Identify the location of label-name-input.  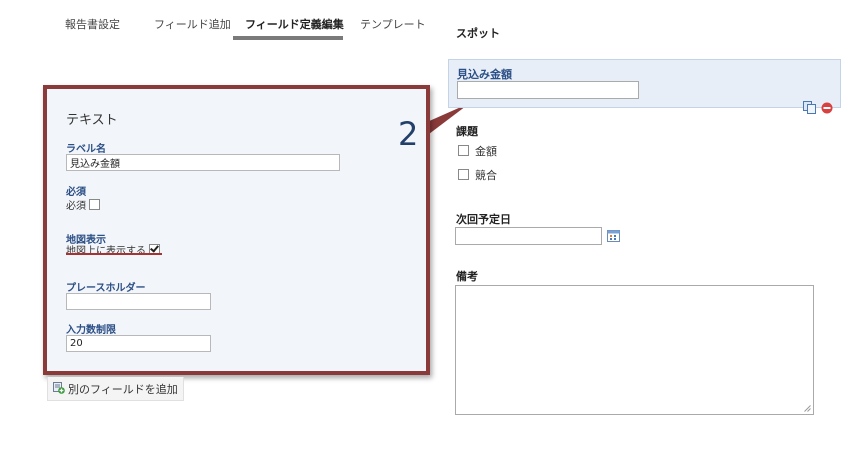
(203, 162).